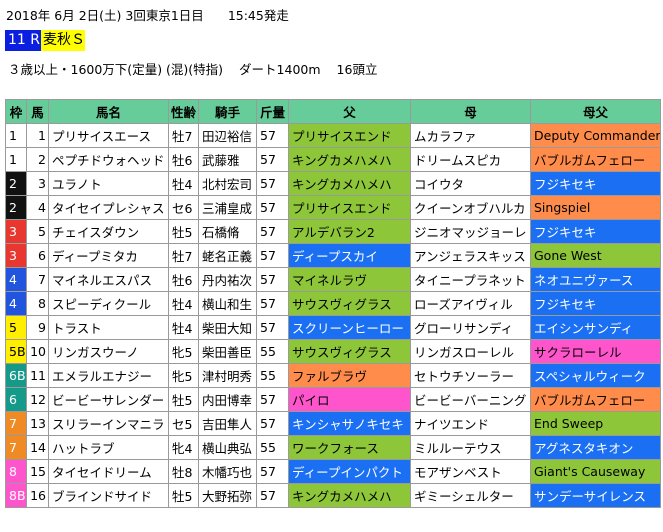 The image size is (663, 532). Describe the element at coordinates (16, 303) in the screenshot. I see `gate-cell: 4` at that location.